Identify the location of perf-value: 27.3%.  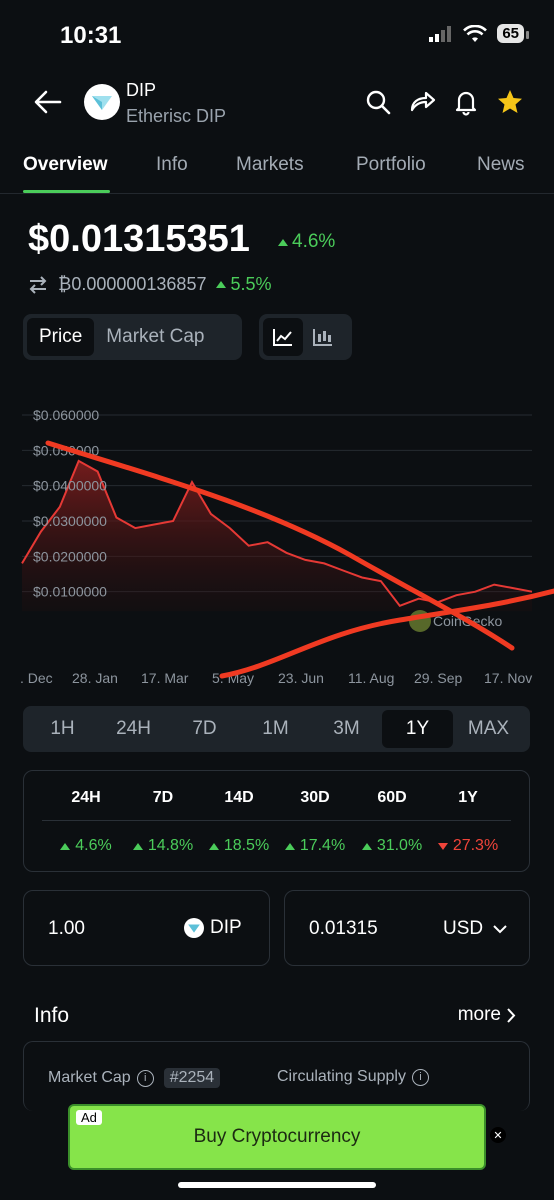
(468, 846).